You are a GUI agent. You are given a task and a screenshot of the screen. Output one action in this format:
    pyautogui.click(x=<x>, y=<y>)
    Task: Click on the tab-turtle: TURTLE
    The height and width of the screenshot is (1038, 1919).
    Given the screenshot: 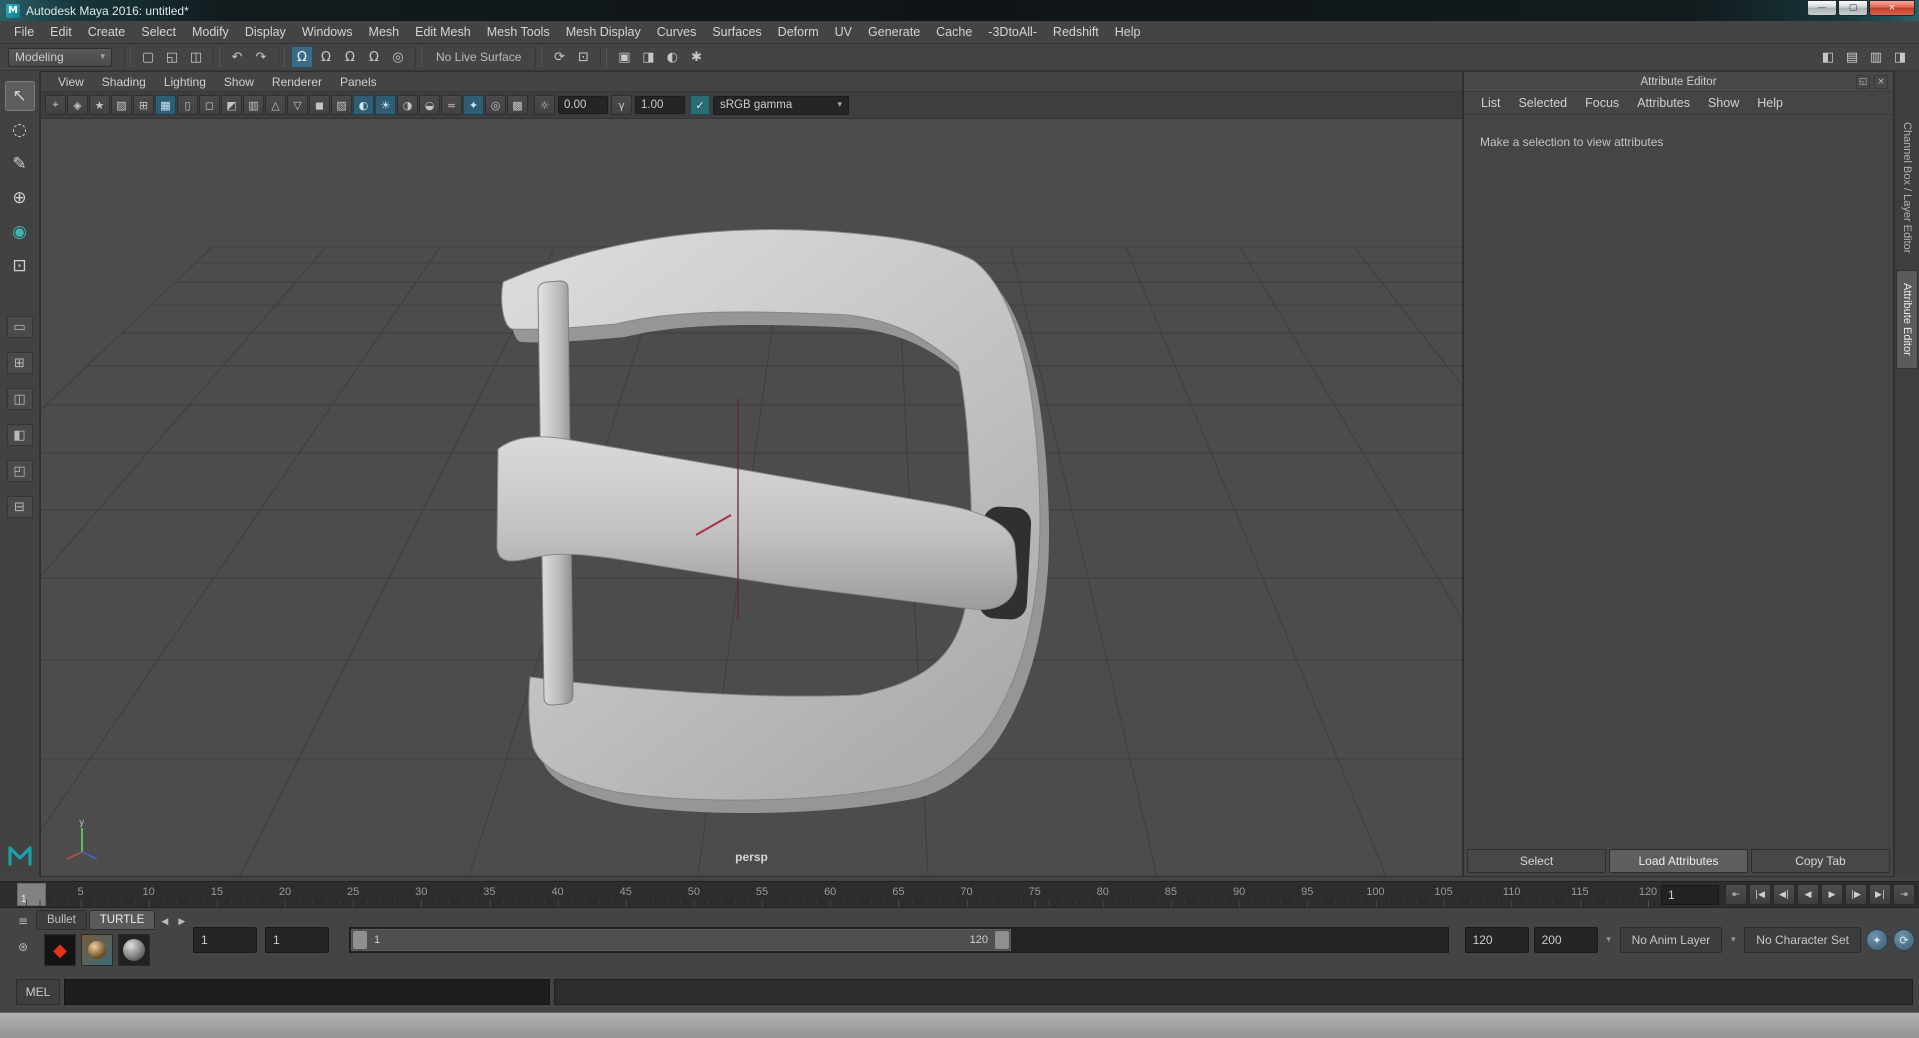 What is the action you would take?
    pyautogui.click(x=122, y=920)
    